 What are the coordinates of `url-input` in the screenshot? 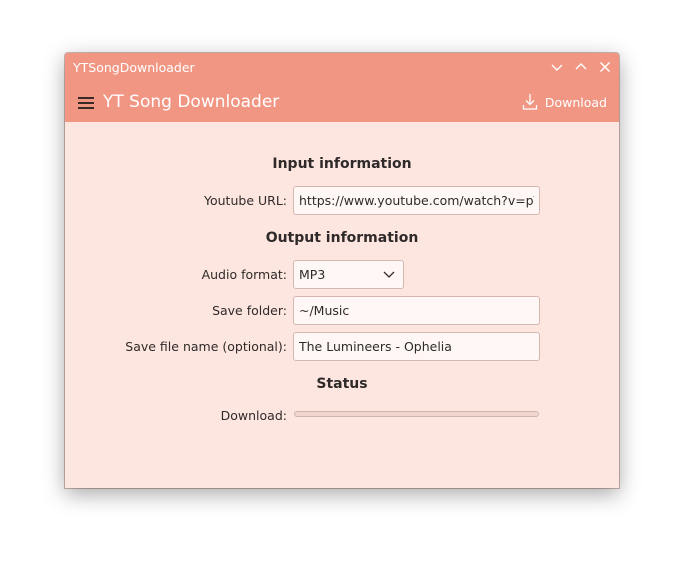 It's located at (416, 200).